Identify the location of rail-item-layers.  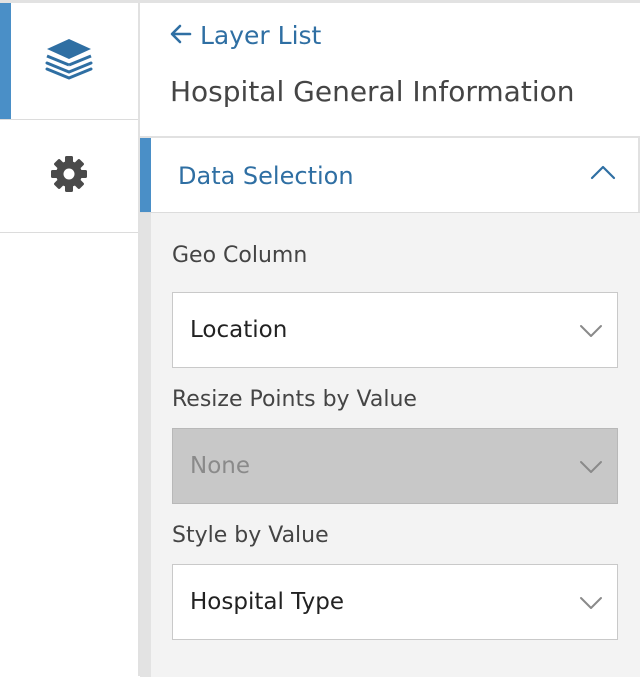
(69, 61).